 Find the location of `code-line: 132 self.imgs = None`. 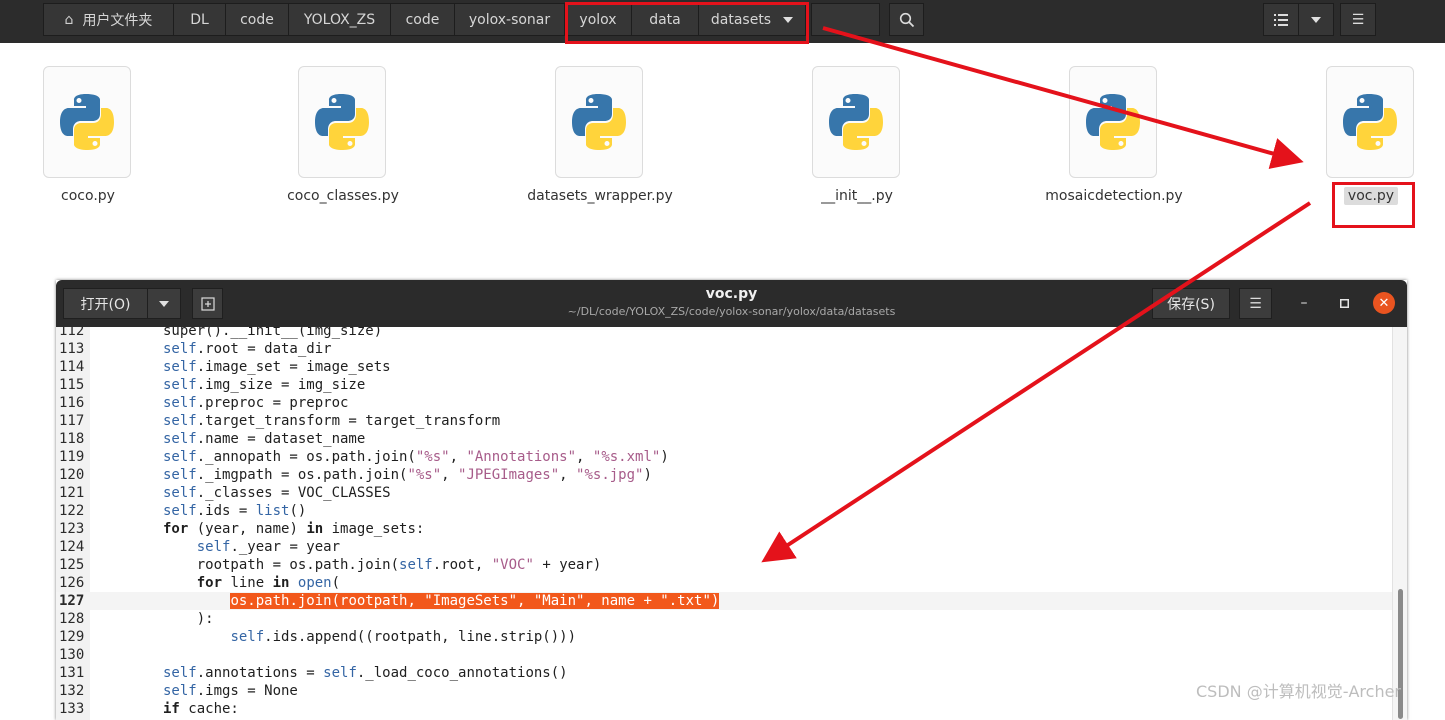

code-line: 132 self.imgs = None is located at coordinates (724, 691).